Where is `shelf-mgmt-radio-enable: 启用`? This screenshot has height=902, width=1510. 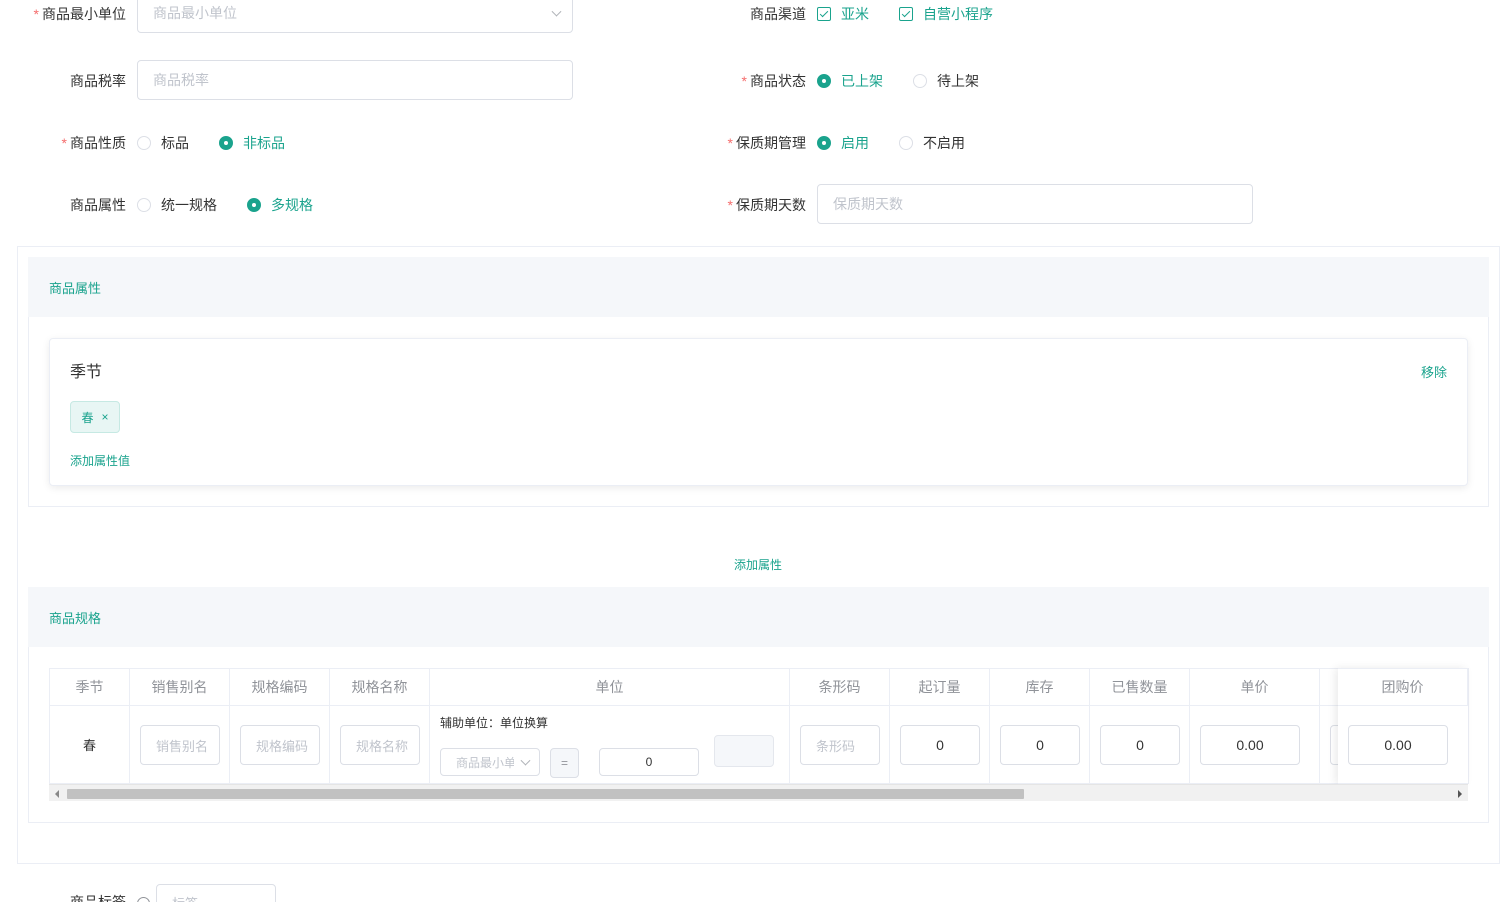 shelf-mgmt-radio-enable: 启用 is located at coordinates (843, 143).